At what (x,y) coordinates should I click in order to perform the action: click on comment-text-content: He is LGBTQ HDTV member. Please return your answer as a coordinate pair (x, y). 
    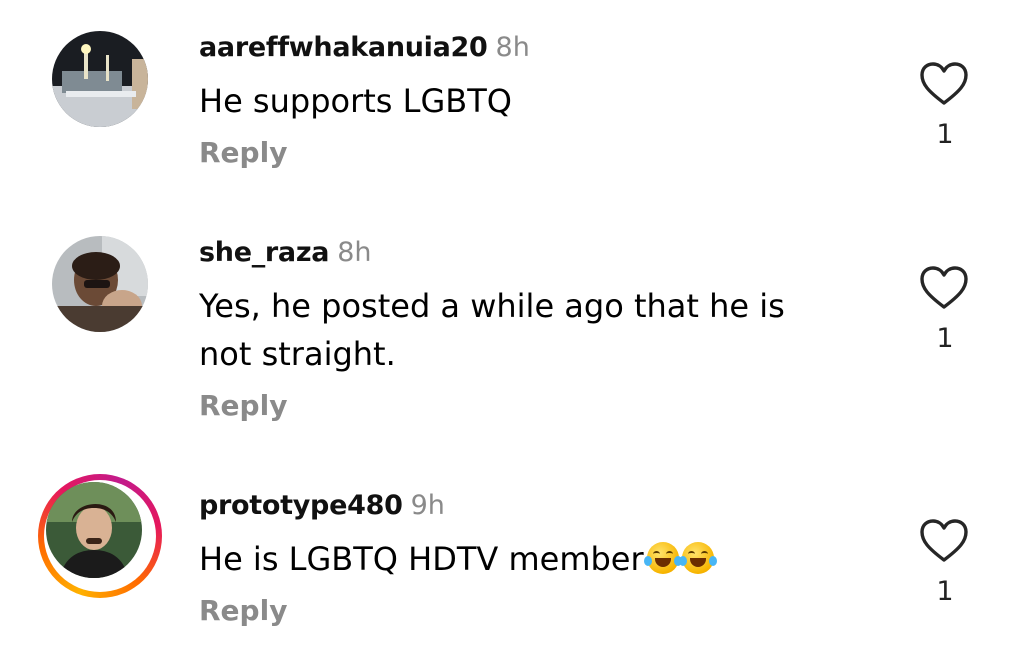
    Looking at the image, I should click on (421, 559).